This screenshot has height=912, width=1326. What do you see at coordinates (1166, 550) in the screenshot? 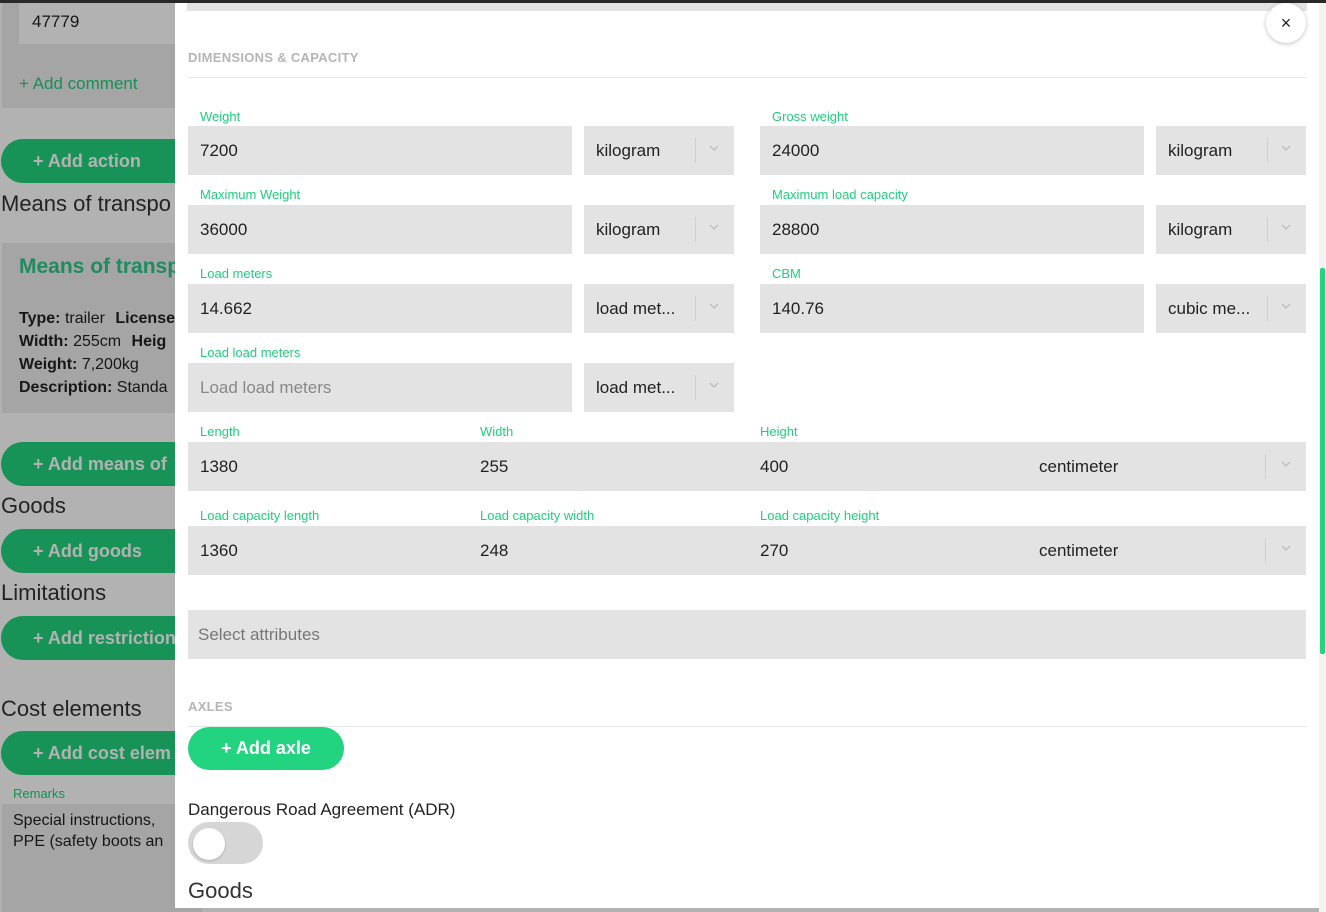
I see `lc-unit-select: centimeter` at bounding box center [1166, 550].